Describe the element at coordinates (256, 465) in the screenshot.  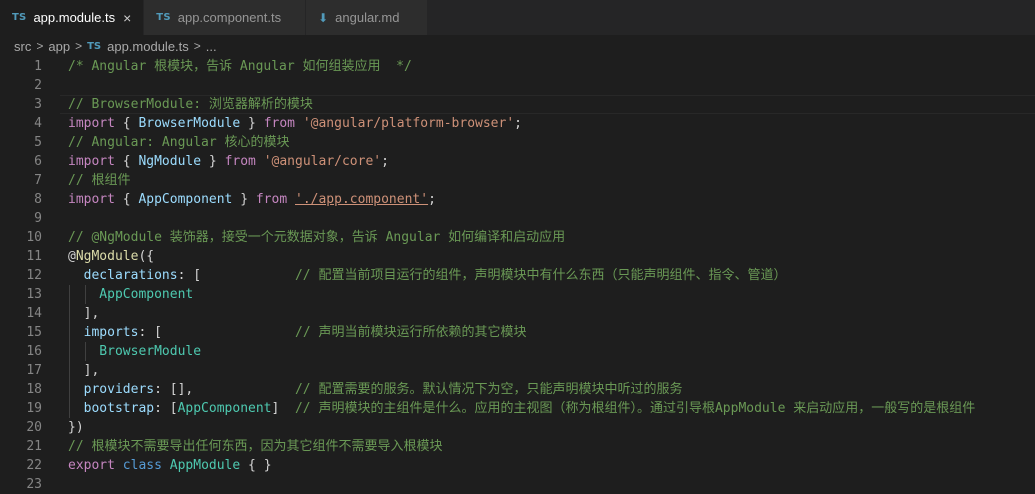
I see `code-token: { }` at that location.